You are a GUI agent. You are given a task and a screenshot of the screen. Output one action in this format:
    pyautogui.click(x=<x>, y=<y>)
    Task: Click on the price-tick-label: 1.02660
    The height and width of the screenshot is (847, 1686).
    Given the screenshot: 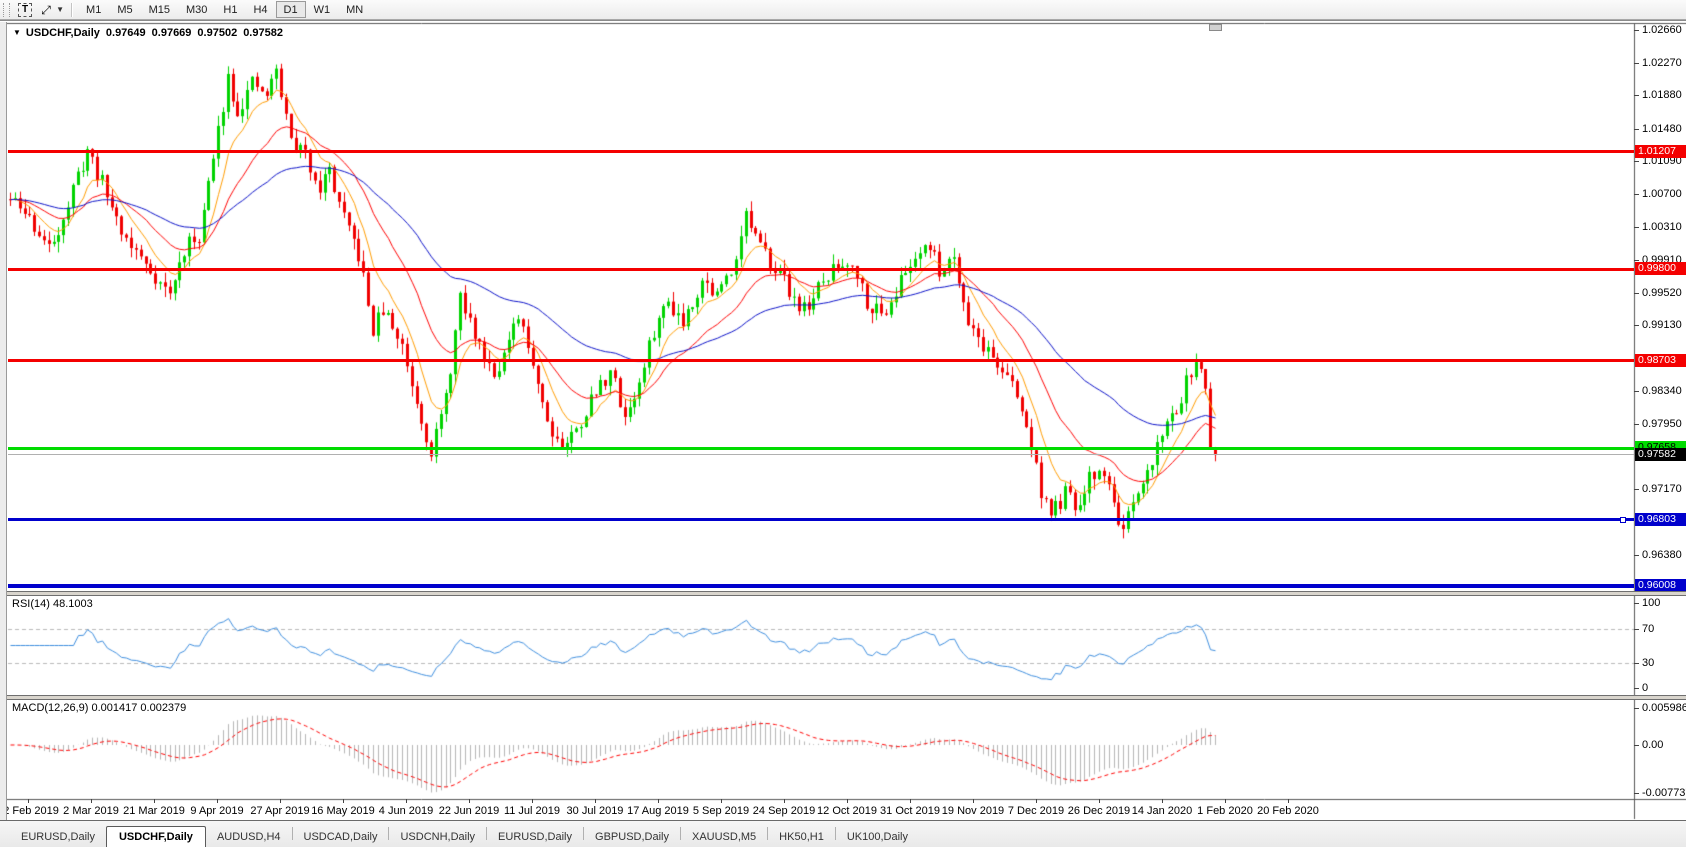 What is the action you would take?
    pyautogui.click(x=1662, y=30)
    